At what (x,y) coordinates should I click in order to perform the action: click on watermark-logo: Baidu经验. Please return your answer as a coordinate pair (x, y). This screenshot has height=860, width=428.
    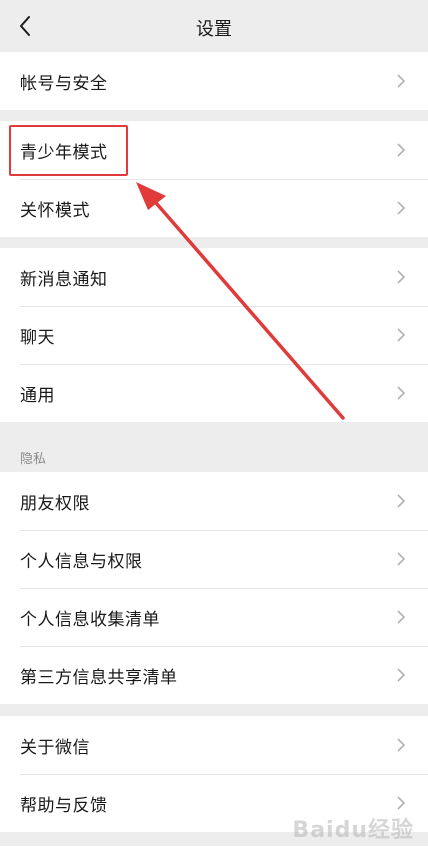
    Looking at the image, I should click on (353, 830).